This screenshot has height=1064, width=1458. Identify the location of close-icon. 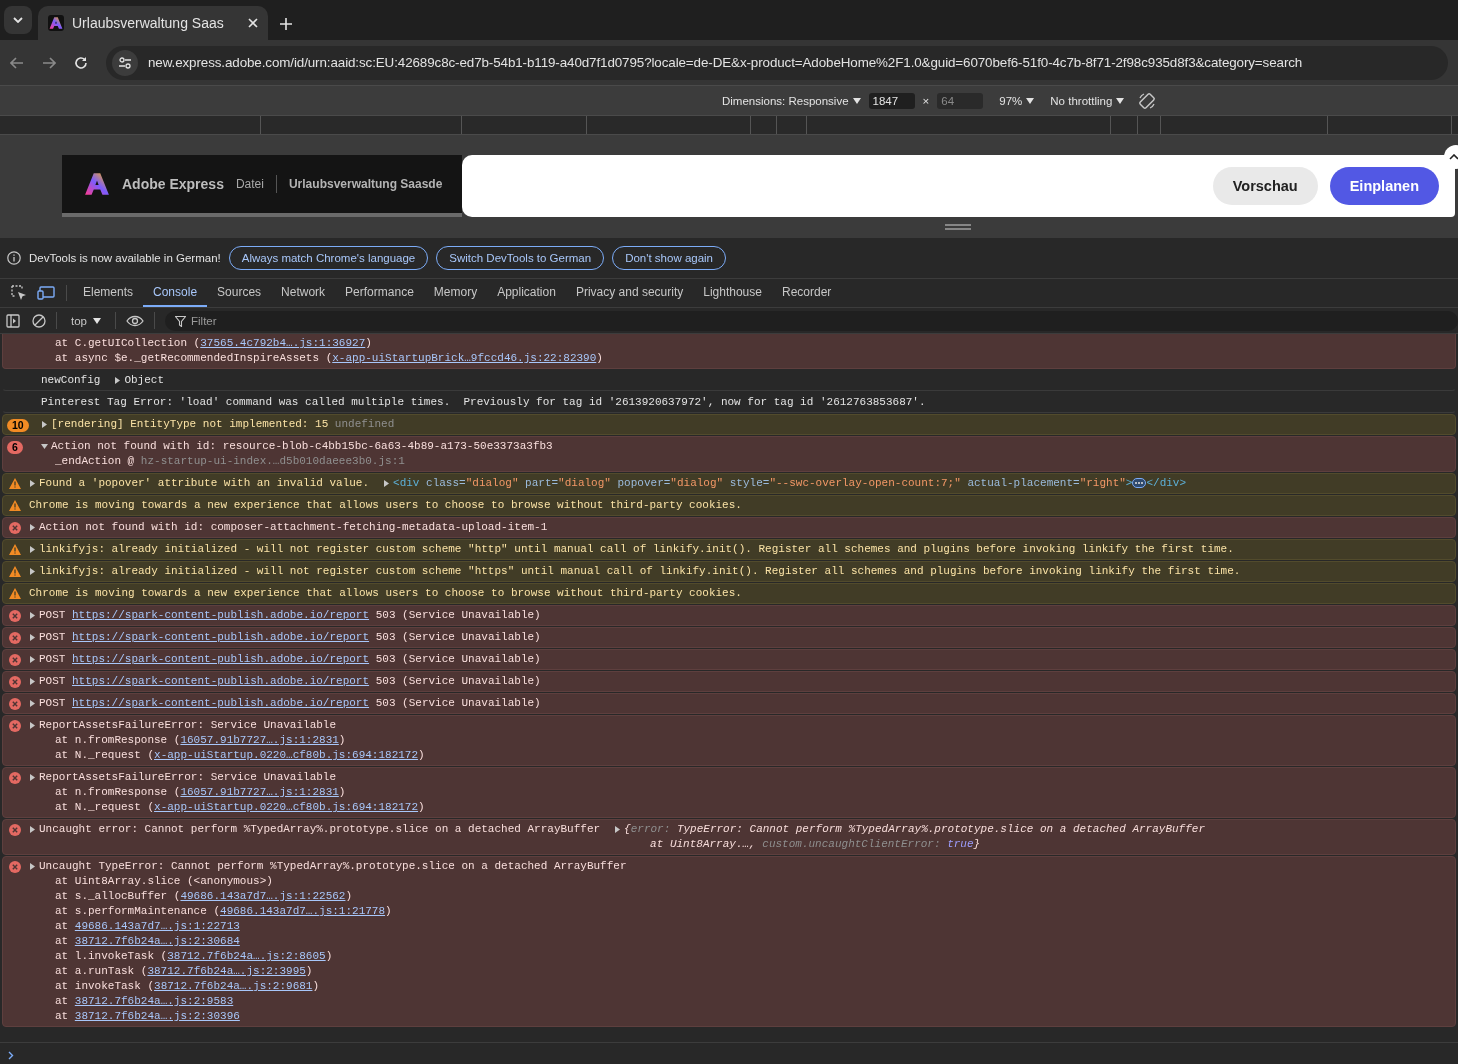
(253, 23).